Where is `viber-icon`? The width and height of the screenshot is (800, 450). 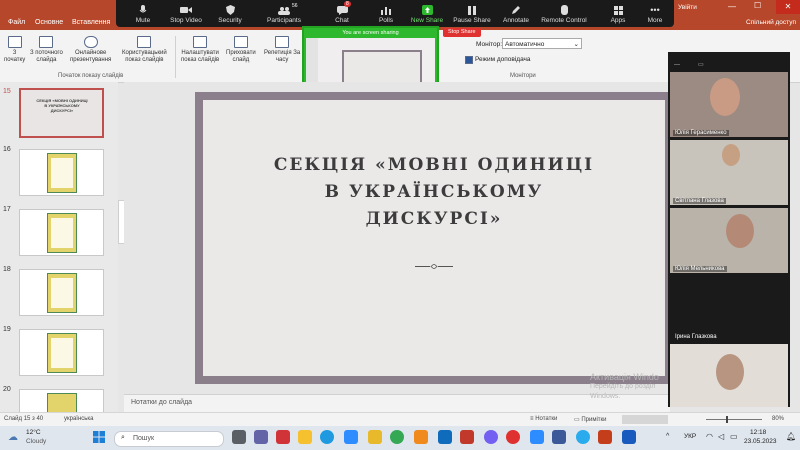
viber-icon is located at coordinates (491, 437).